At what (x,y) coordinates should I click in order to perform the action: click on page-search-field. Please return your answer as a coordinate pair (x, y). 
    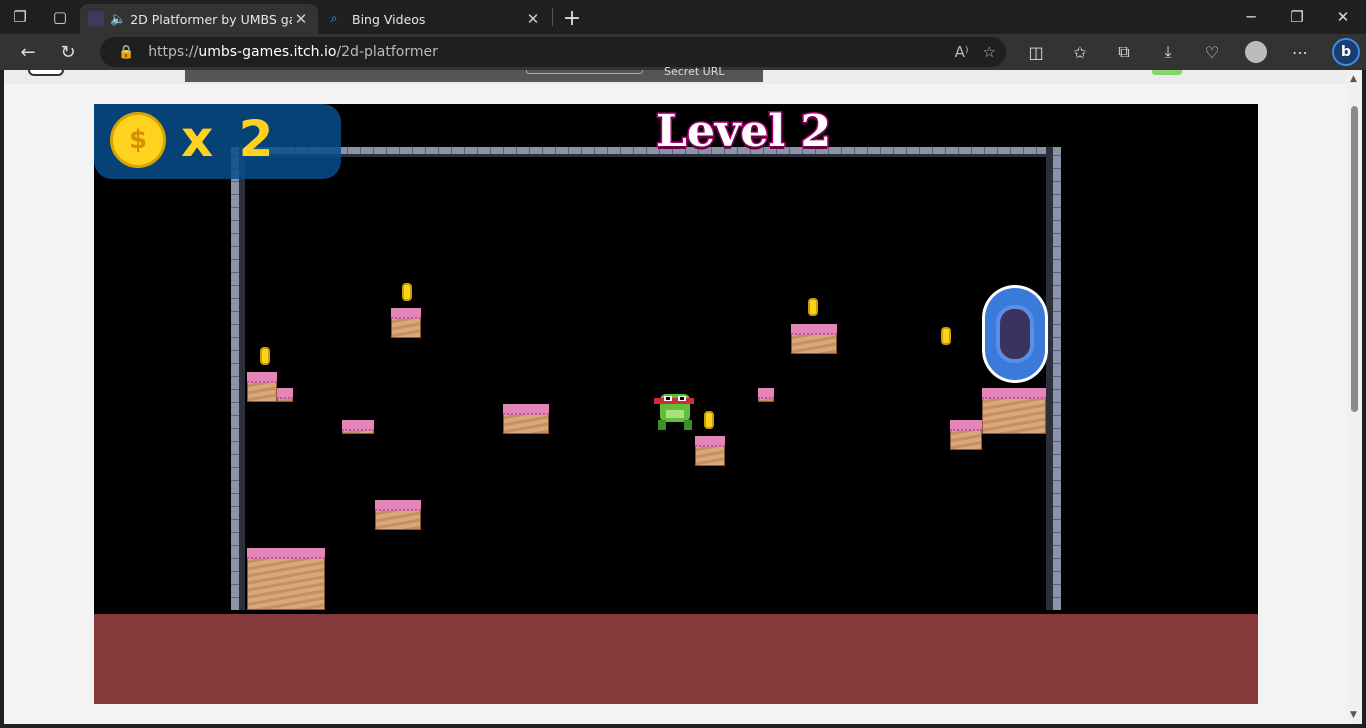
    Looking at the image, I should click on (584, 72).